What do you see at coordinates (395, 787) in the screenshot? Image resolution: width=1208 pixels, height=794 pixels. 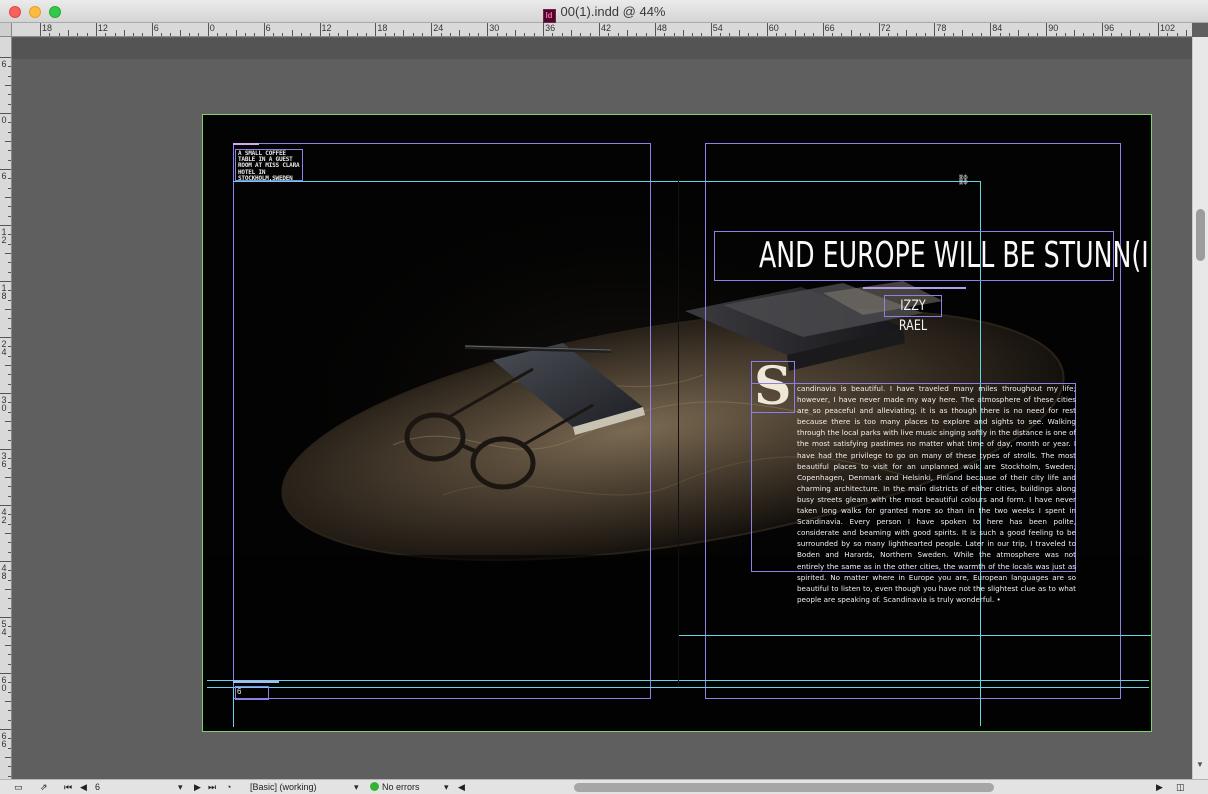 I see `preflight-status: No errors` at bounding box center [395, 787].